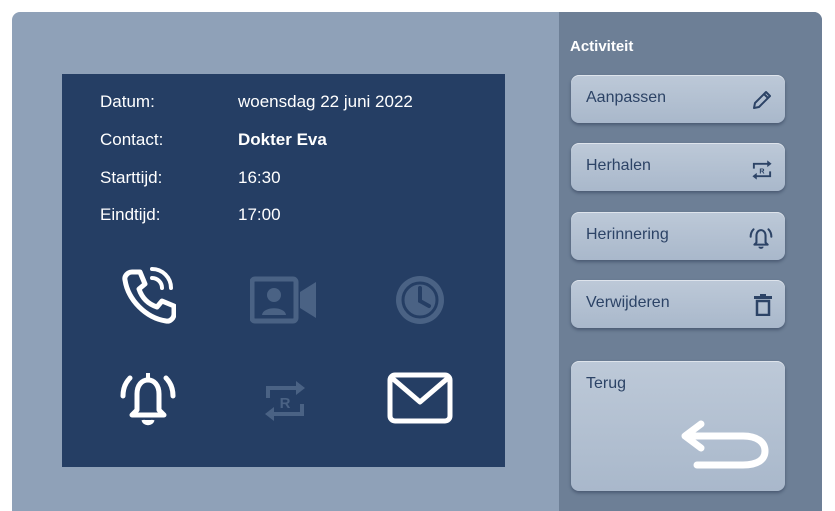 This screenshot has height=511, width=835. What do you see at coordinates (723, 445) in the screenshot?
I see `return-arrow-icon` at bounding box center [723, 445].